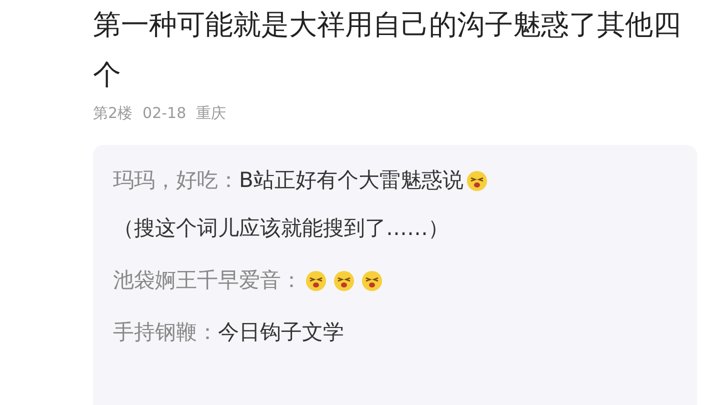 The image size is (720, 405). What do you see at coordinates (211, 113) in the screenshot?
I see `post-location: 重庆` at bounding box center [211, 113].